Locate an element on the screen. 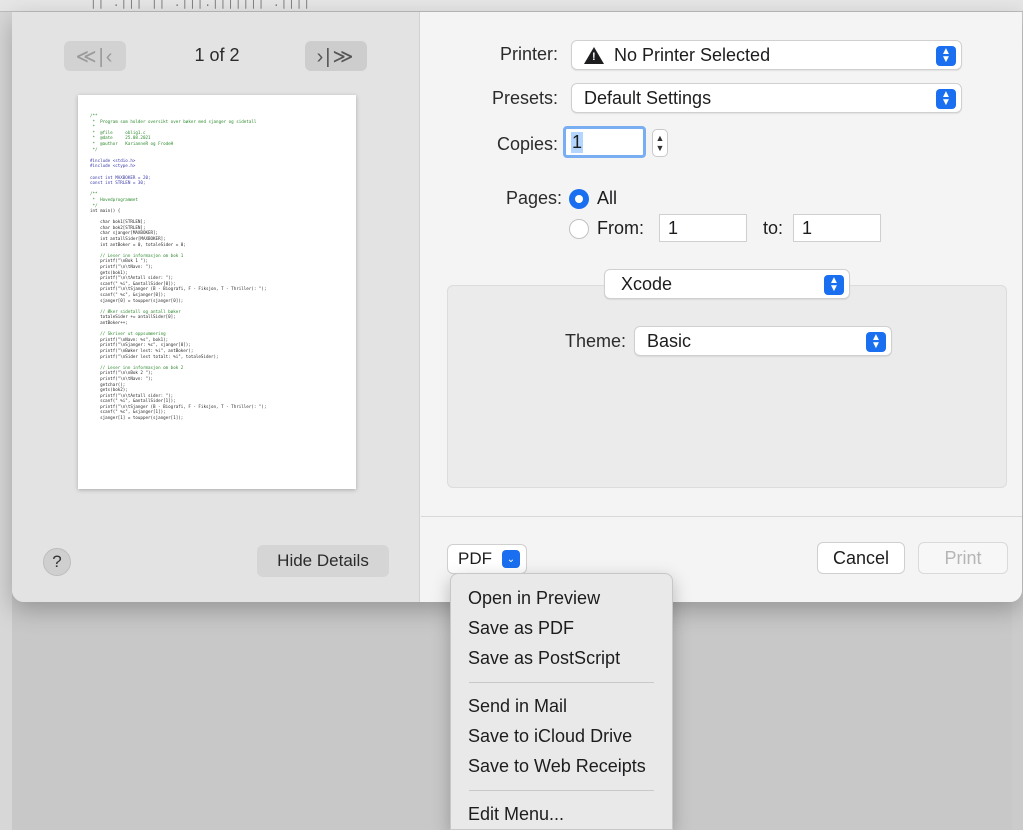  page-indicator: 1 of 2 is located at coordinates (217, 55).